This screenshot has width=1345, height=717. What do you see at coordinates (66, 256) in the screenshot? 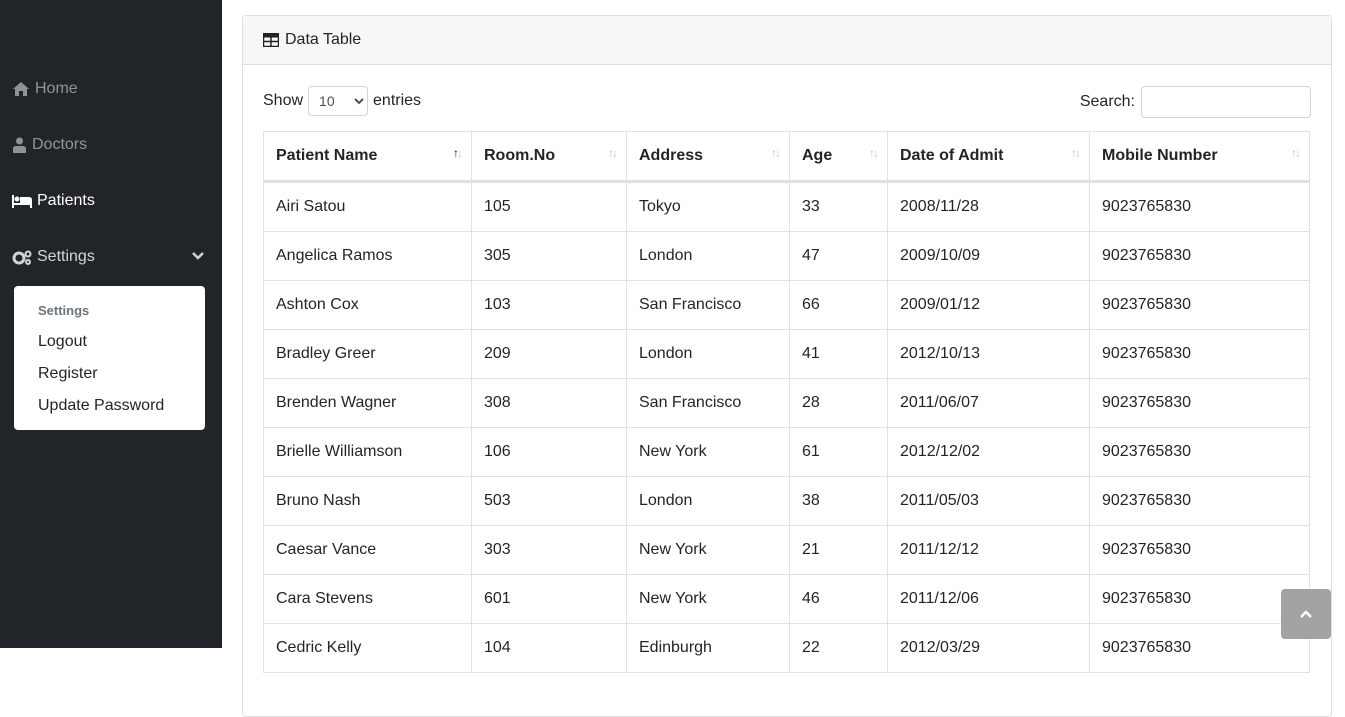
I see `sidebar-item-label: Settings` at bounding box center [66, 256].